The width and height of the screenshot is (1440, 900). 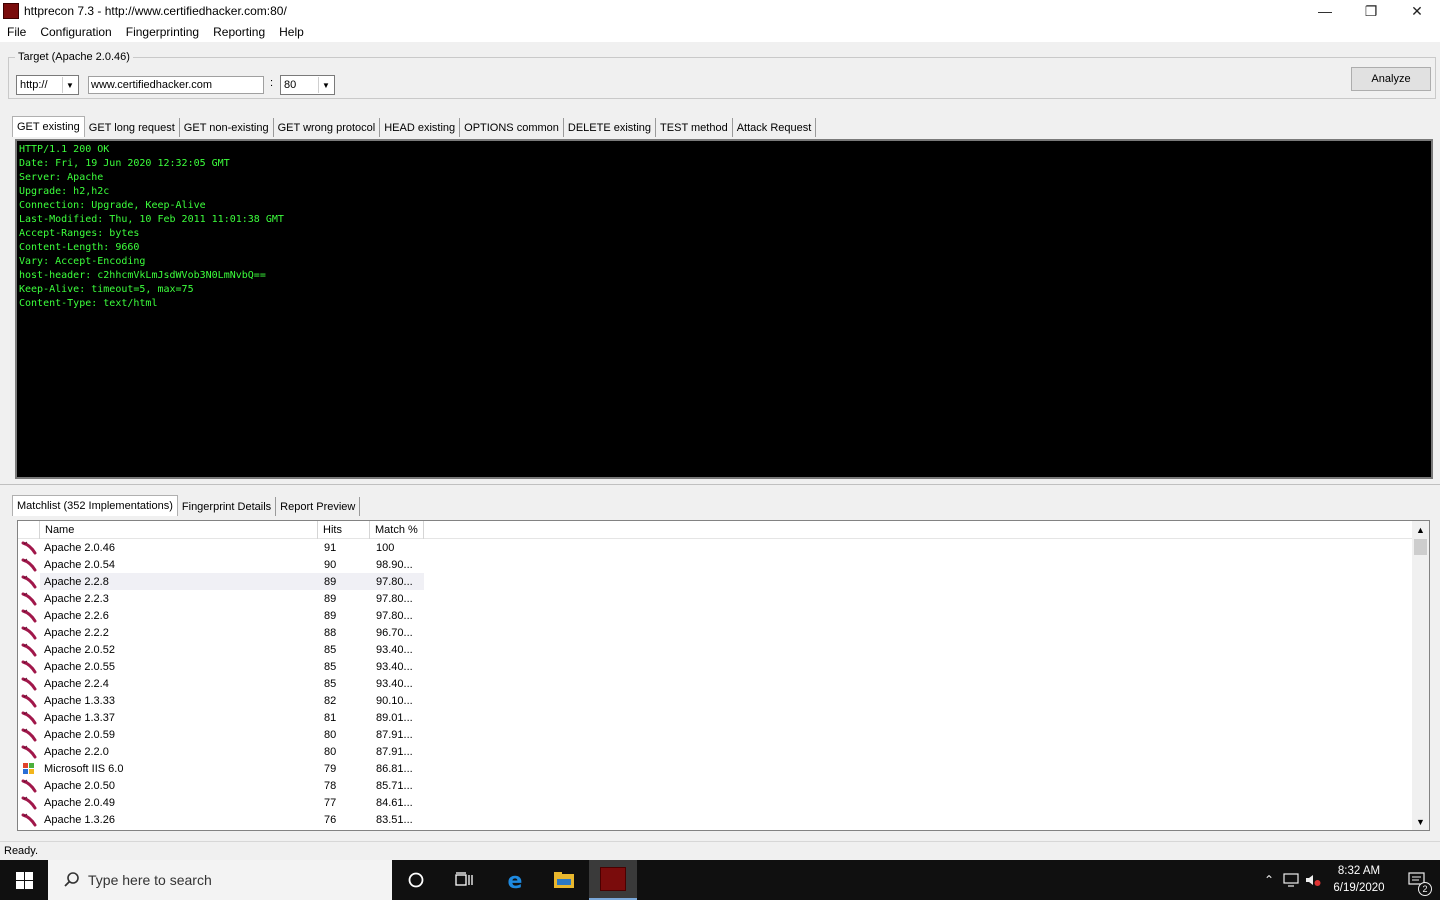 I want to click on httprecon-taskbar-button, so click(x=613, y=880).